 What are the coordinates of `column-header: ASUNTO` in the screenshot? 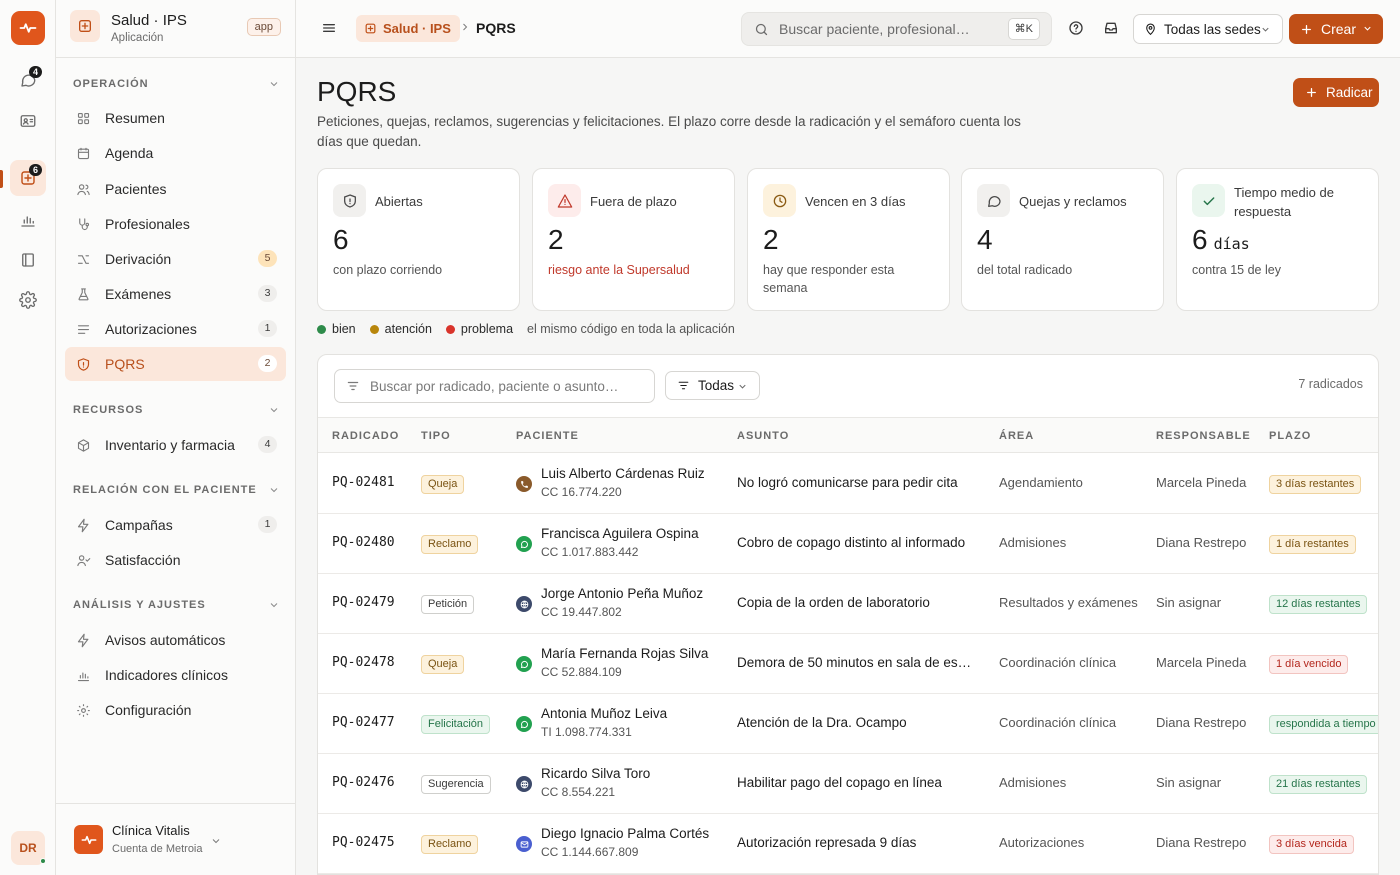 It's located at (763, 436).